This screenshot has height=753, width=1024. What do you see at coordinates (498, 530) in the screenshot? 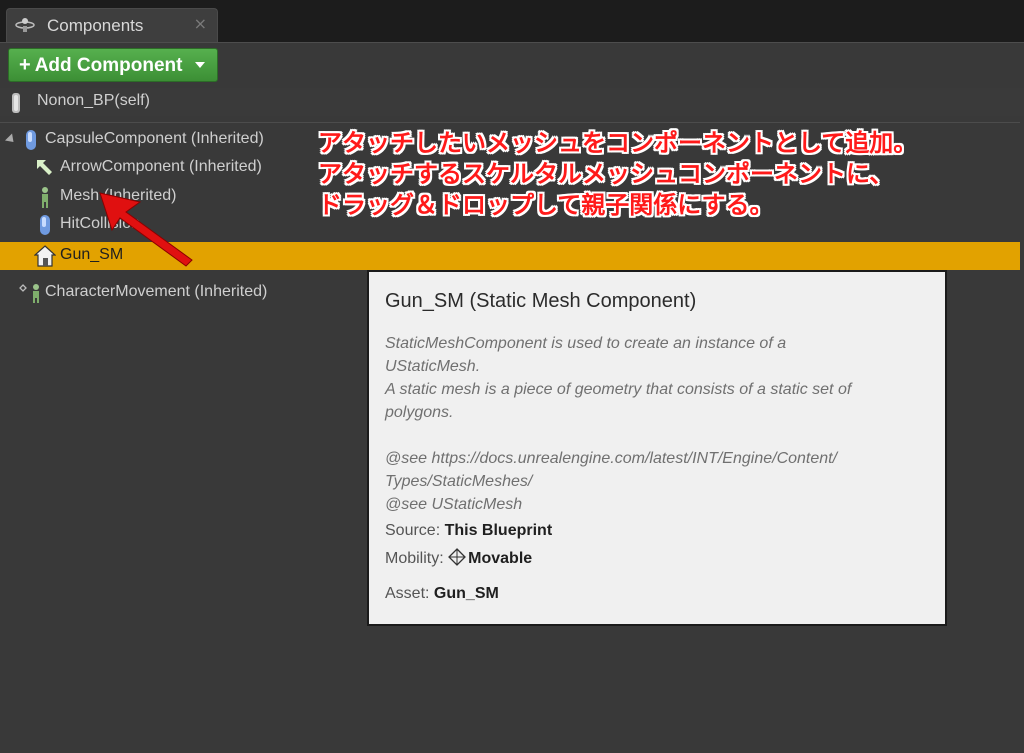
I see `source-value: This Blueprint` at bounding box center [498, 530].